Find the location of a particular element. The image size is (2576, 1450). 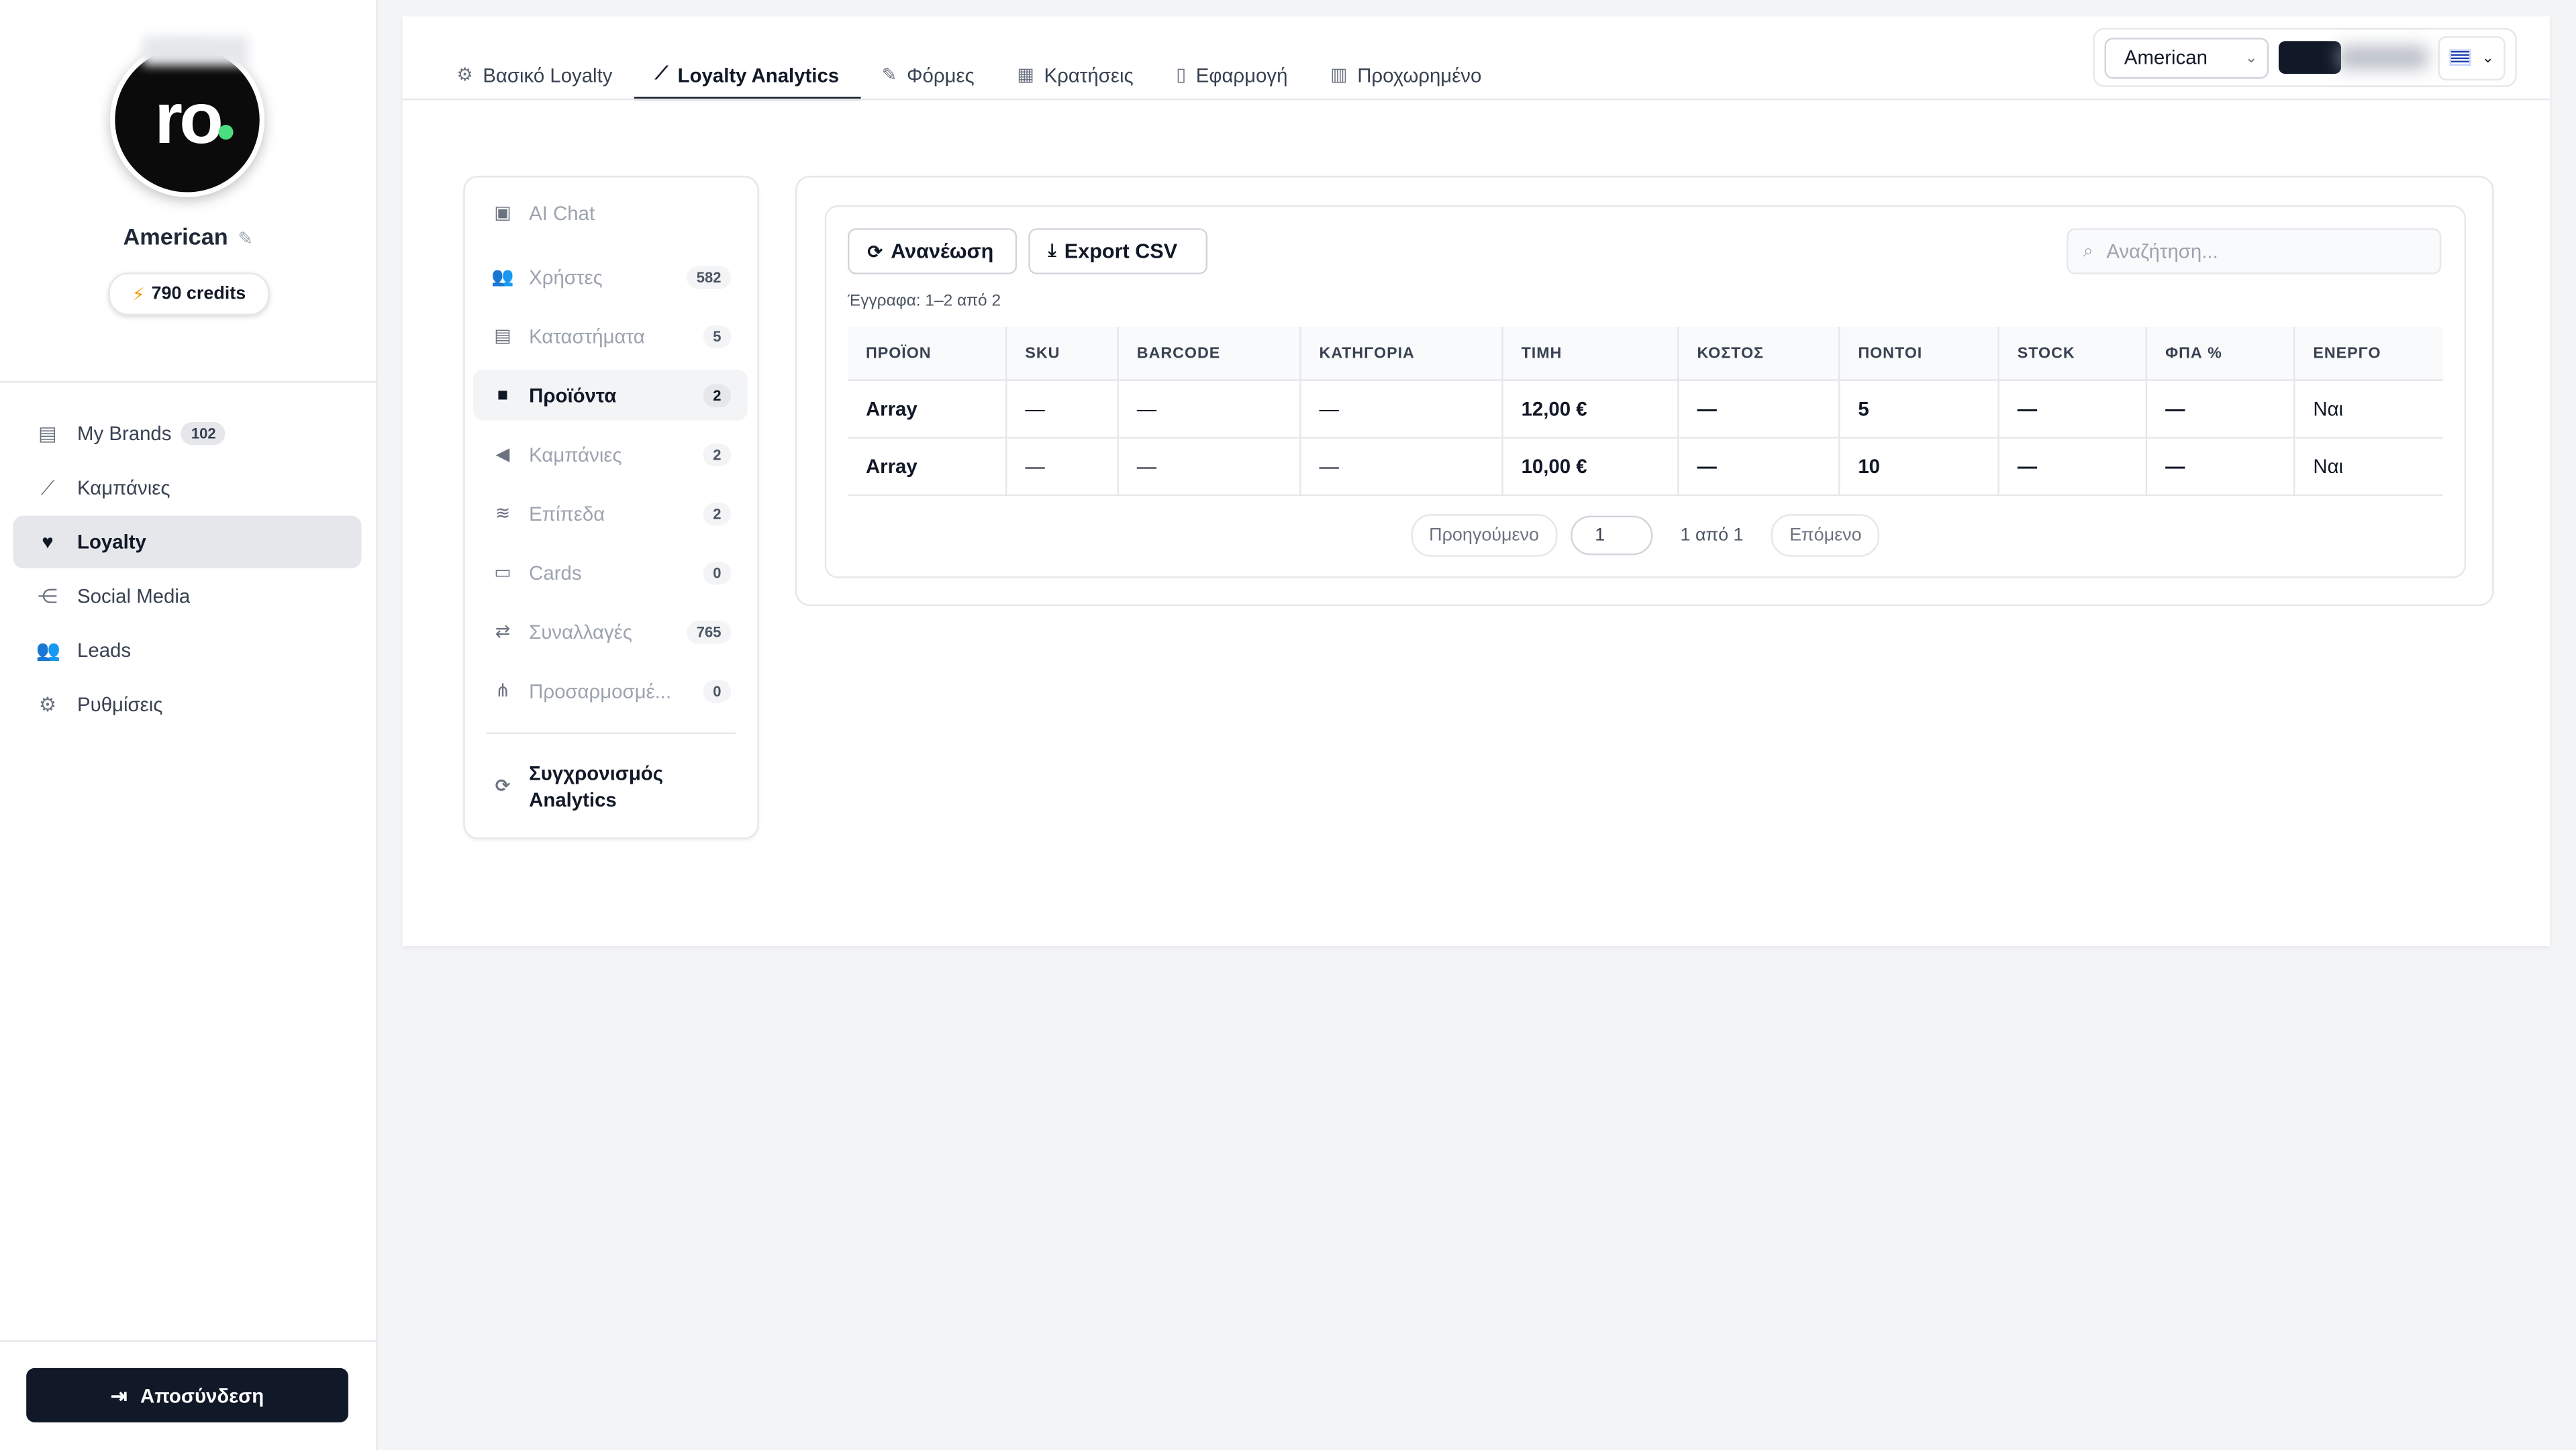

count-badge: 765 is located at coordinates (709, 631).